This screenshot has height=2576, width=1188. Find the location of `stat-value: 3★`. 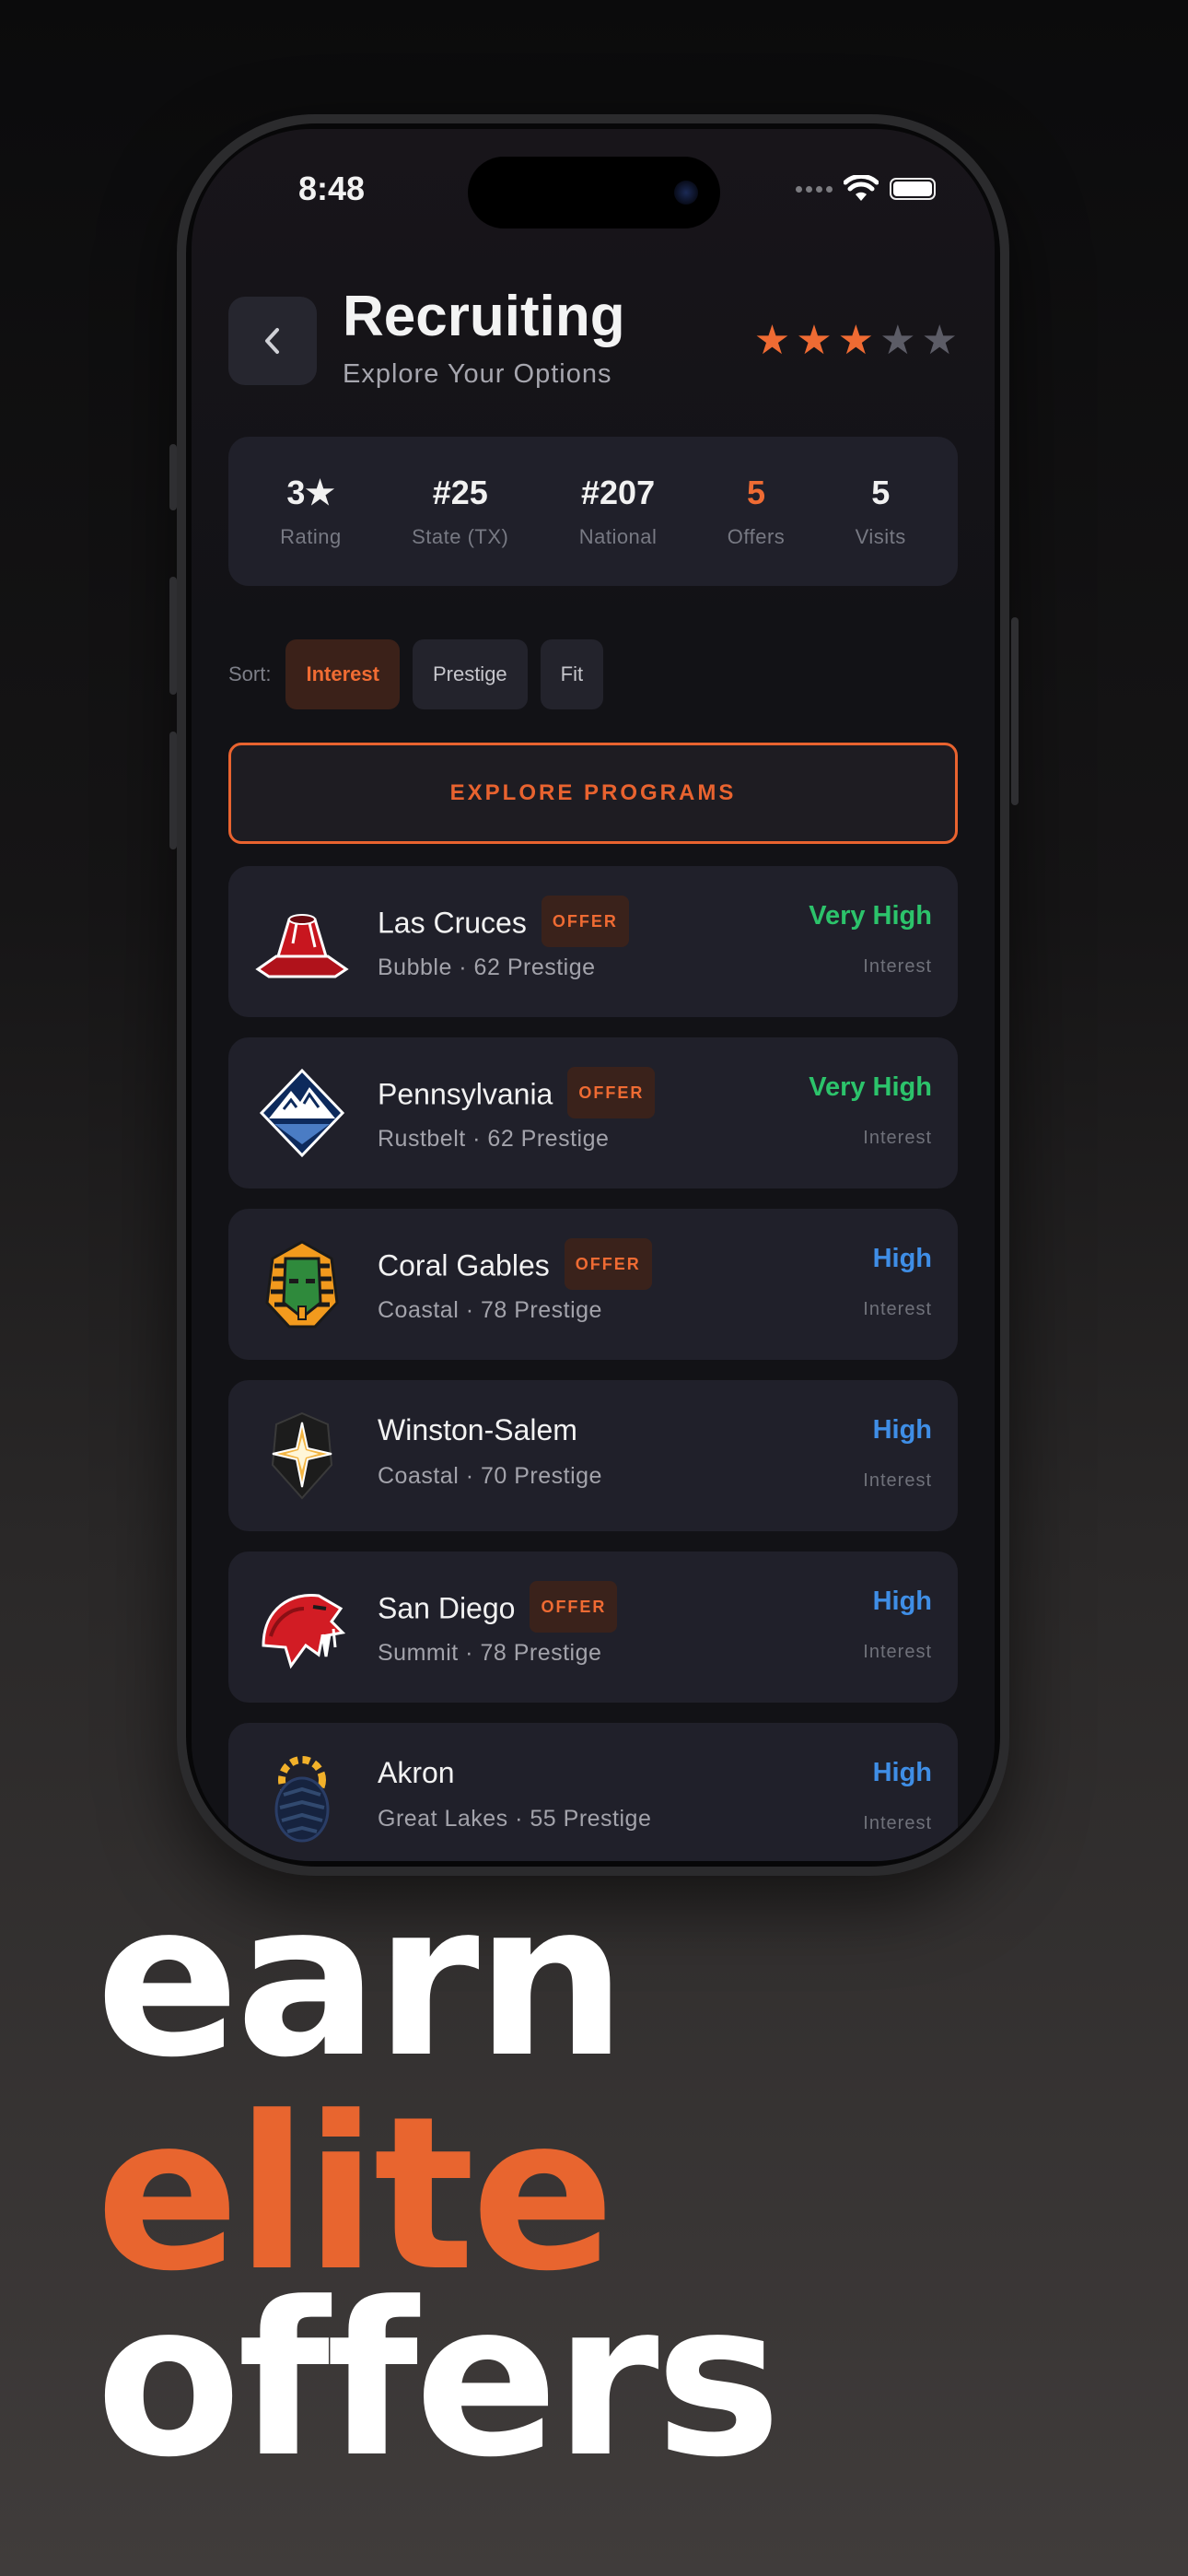

stat-value: 3★ is located at coordinates (311, 493).